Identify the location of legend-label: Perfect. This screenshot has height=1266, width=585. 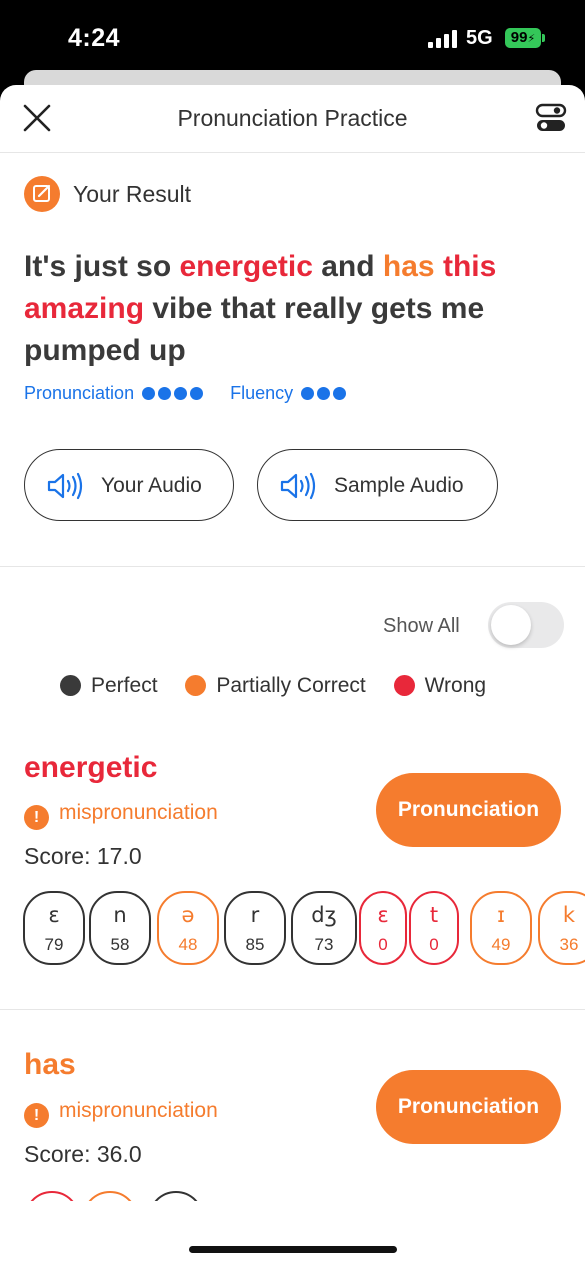
(124, 685).